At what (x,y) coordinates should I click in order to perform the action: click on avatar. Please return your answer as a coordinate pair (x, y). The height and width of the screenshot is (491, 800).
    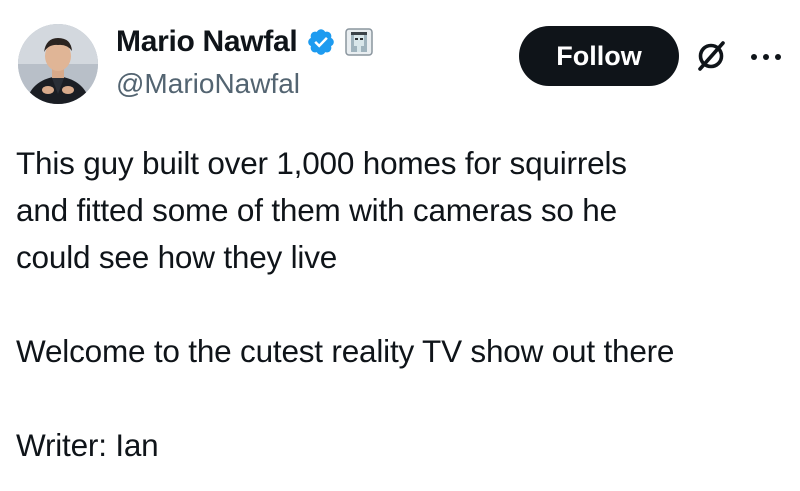
    Looking at the image, I should click on (58, 64).